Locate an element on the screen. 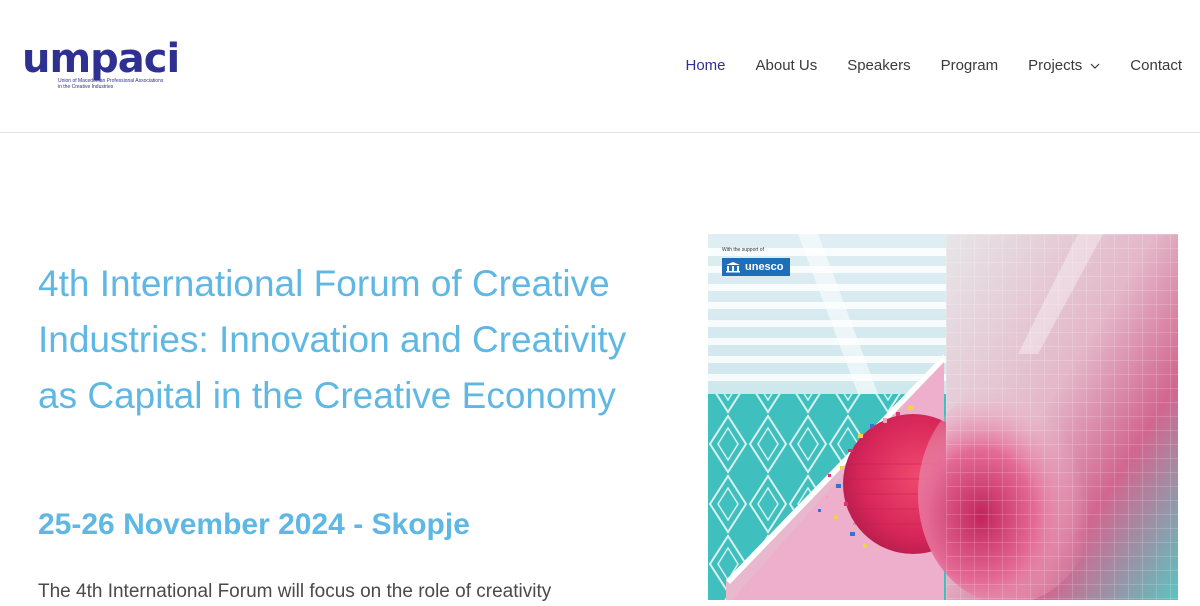 The height and width of the screenshot is (606, 1200). nav-projects: Projects is located at coordinates (1064, 65).